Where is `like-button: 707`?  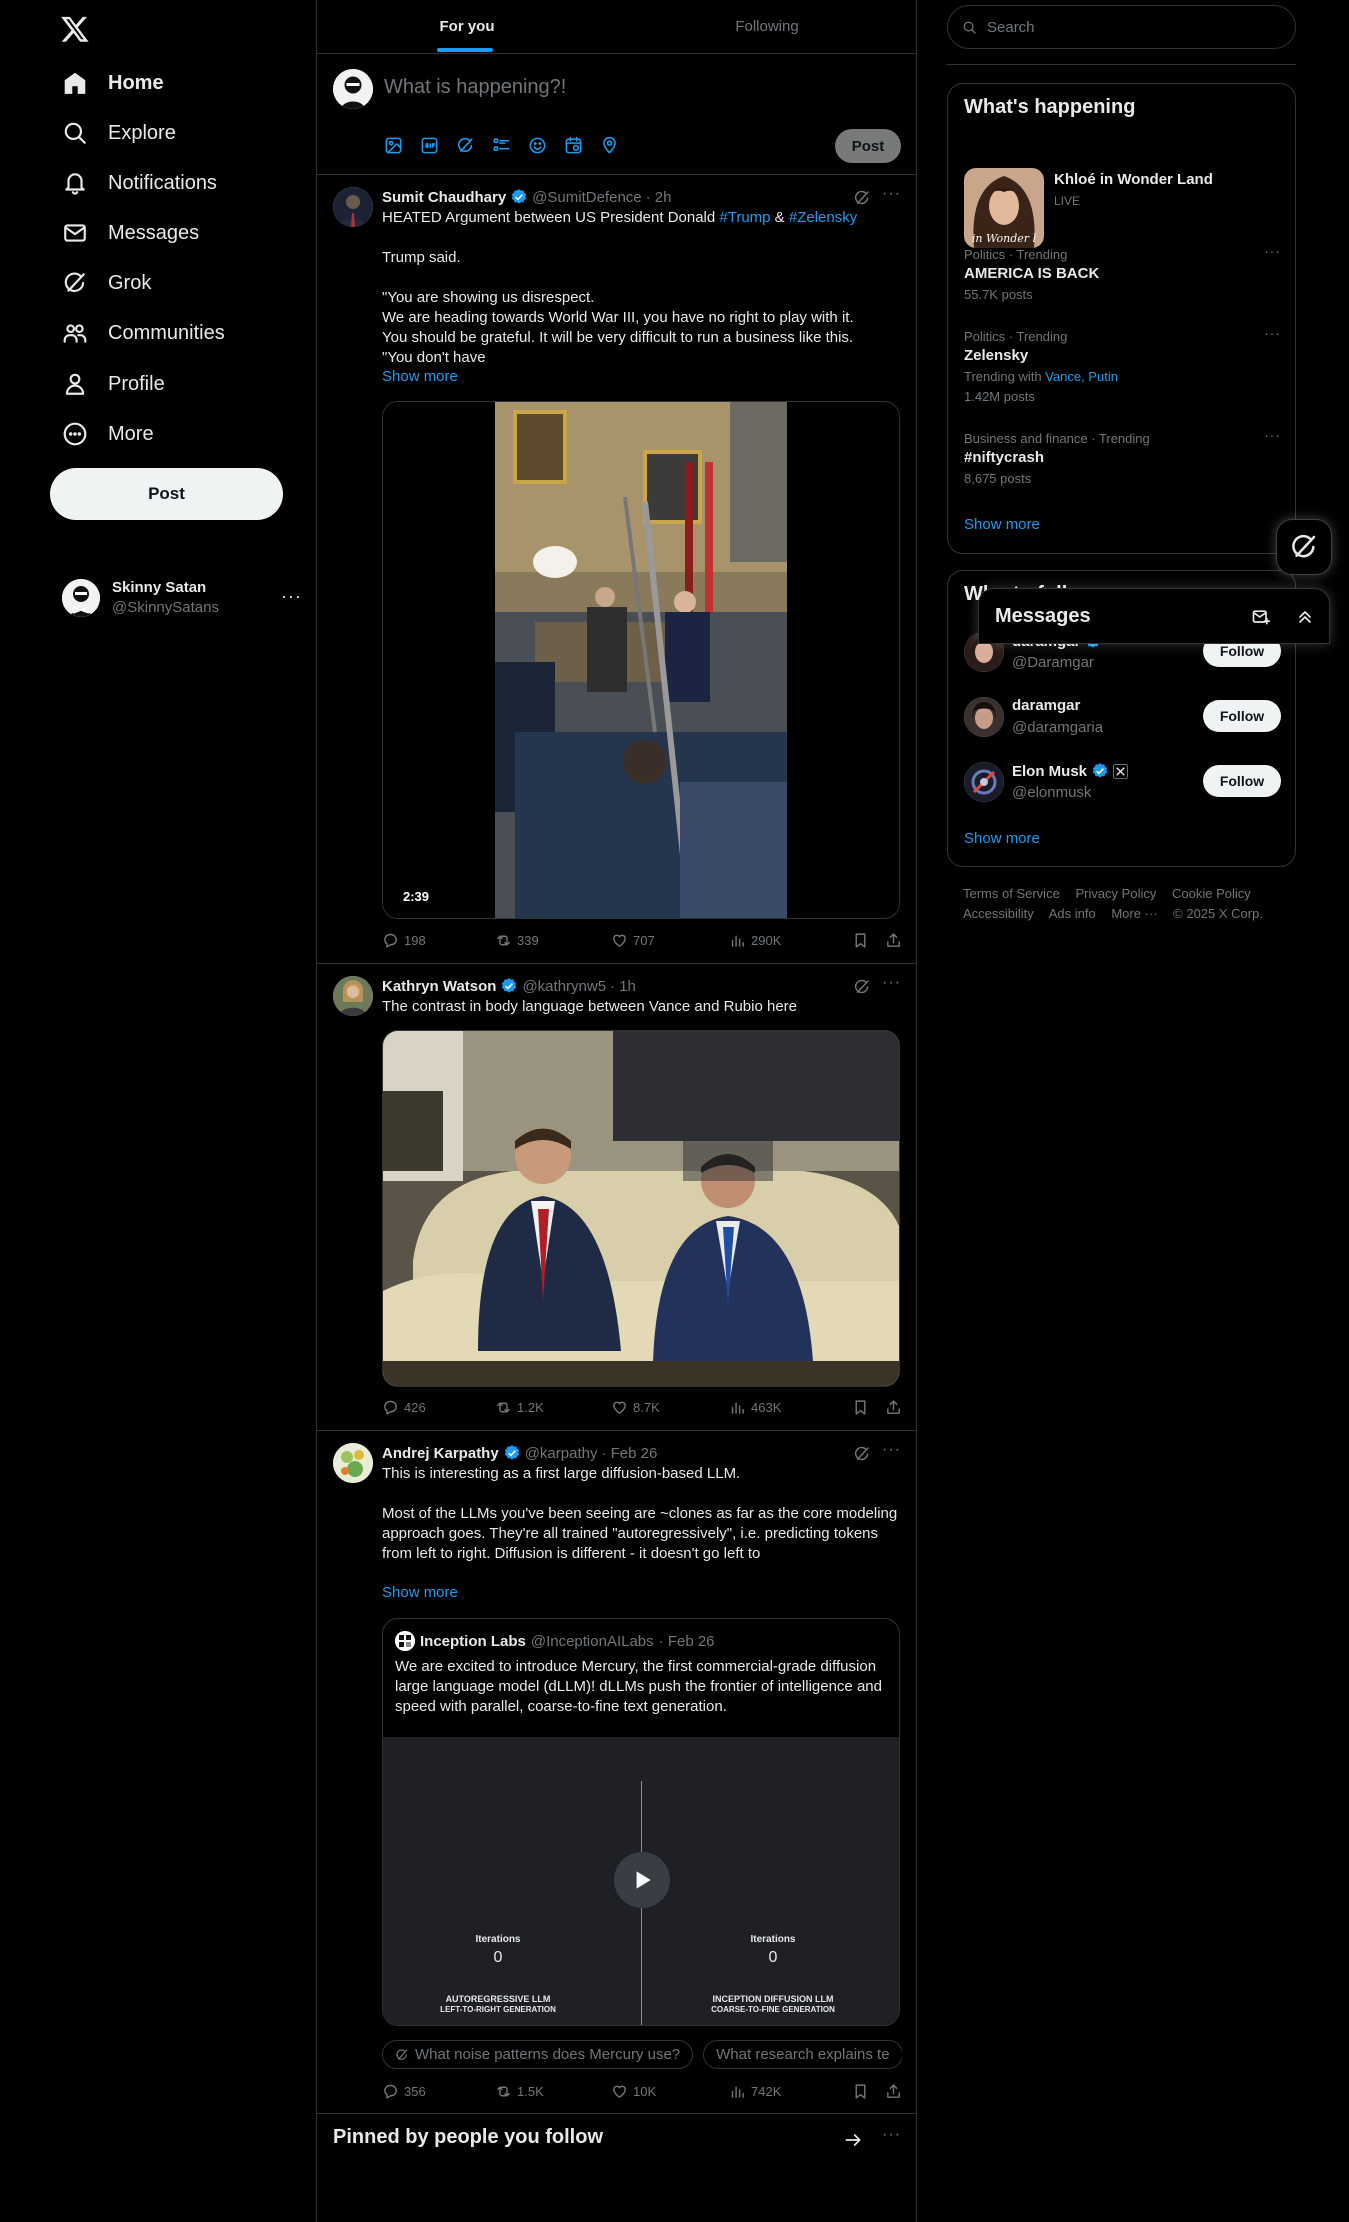 like-button: 707 is located at coordinates (670, 940).